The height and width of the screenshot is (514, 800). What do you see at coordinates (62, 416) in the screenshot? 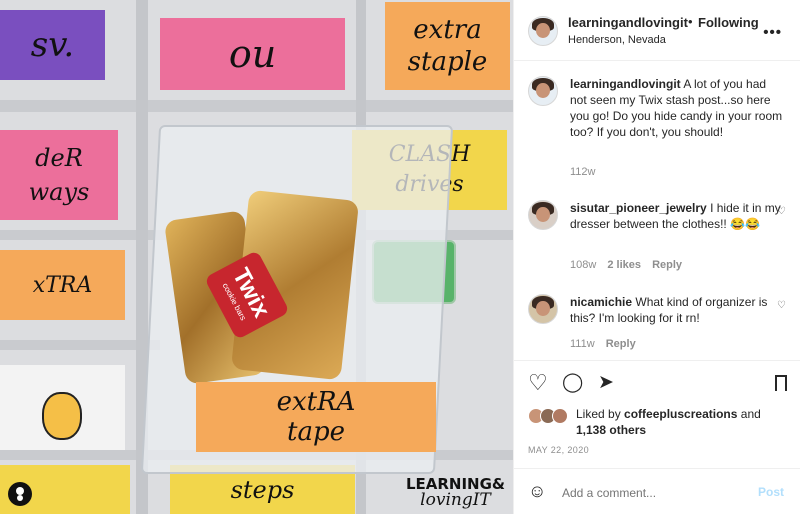
I see `pineapple-icon` at bounding box center [62, 416].